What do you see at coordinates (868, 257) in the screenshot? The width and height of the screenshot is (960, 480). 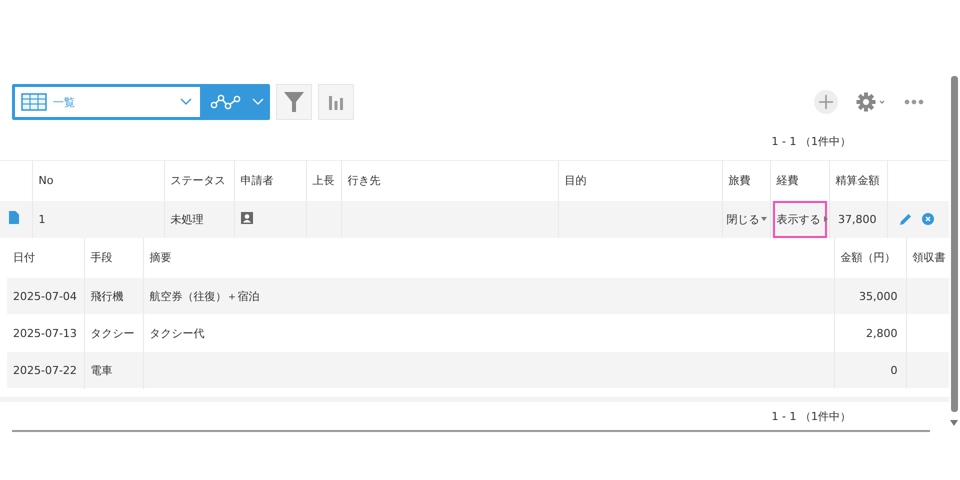 I see `column-header: 金額（円）` at bounding box center [868, 257].